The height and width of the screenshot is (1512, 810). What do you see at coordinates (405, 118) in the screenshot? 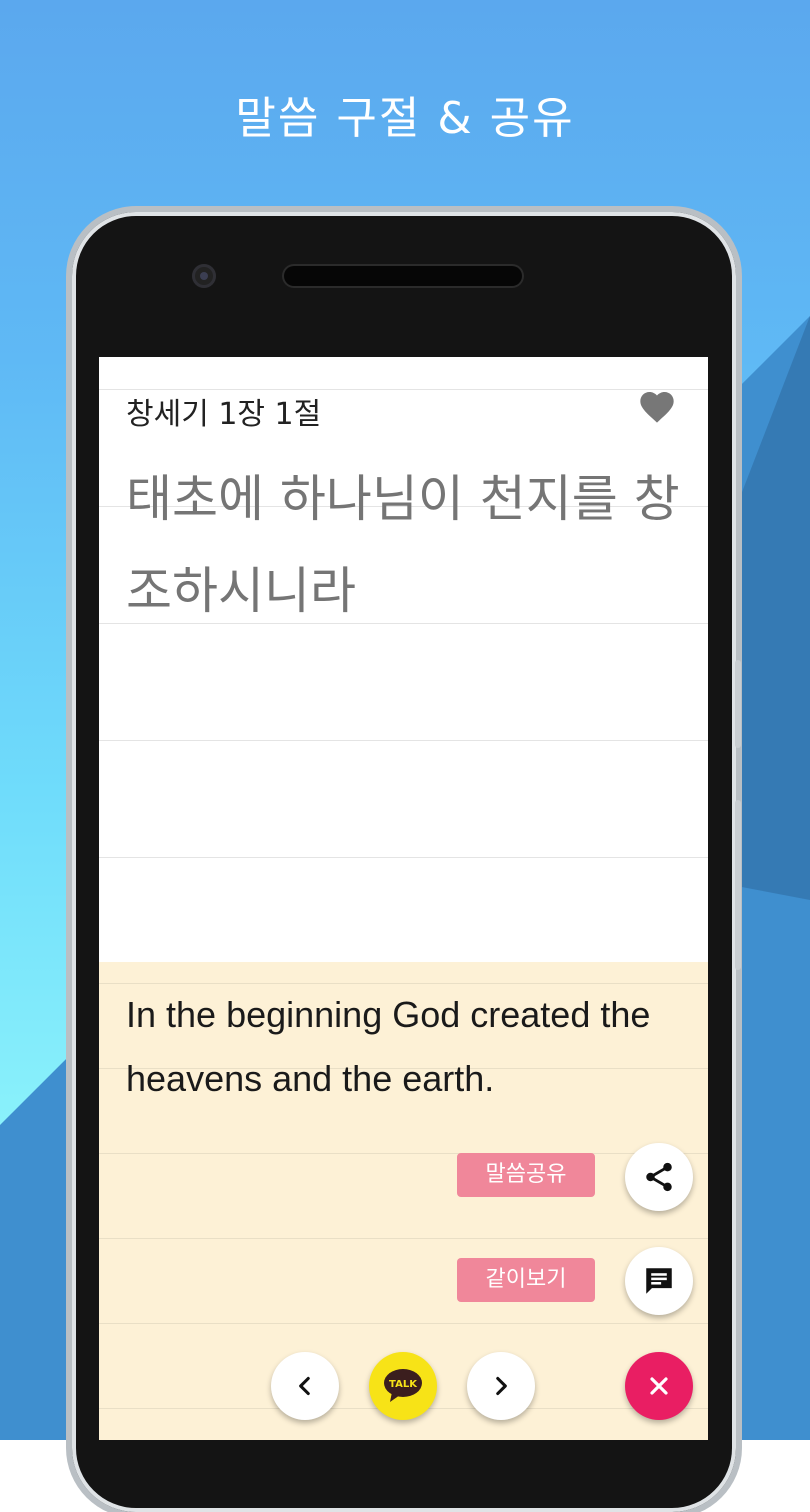
I see `promo-headline: 말씀 구절 & 공유` at bounding box center [405, 118].